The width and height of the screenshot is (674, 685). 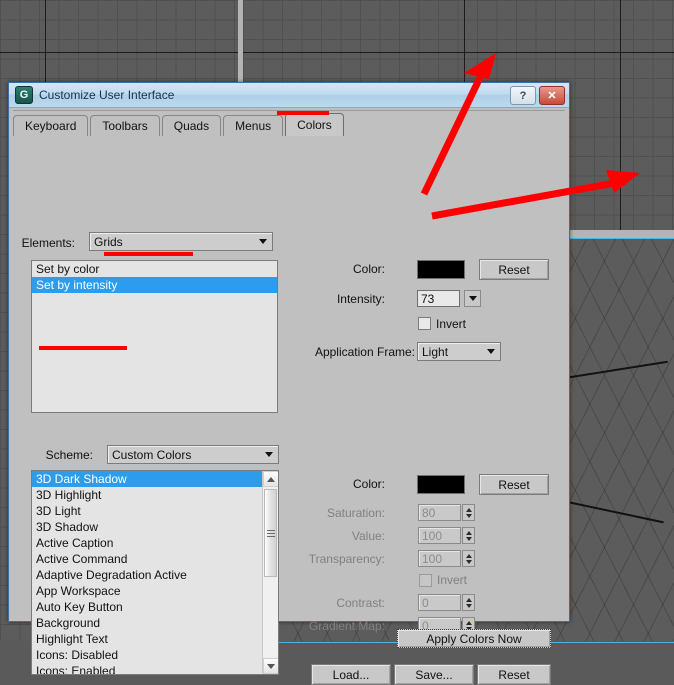 What do you see at coordinates (425, 580) in the screenshot?
I see `scheme-invert-checkbox` at bounding box center [425, 580].